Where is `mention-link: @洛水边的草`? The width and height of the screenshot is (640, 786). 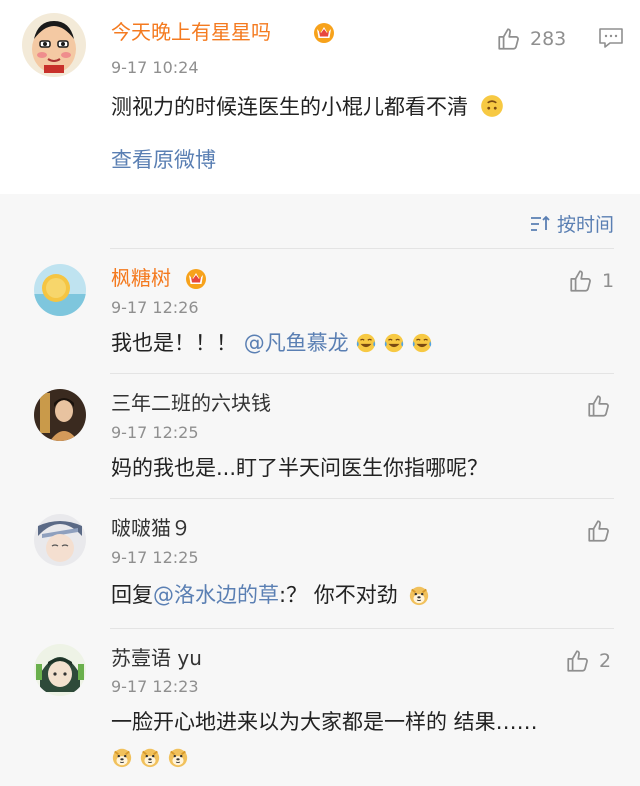
mention-link: @洛水边的草 is located at coordinates (216, 595).